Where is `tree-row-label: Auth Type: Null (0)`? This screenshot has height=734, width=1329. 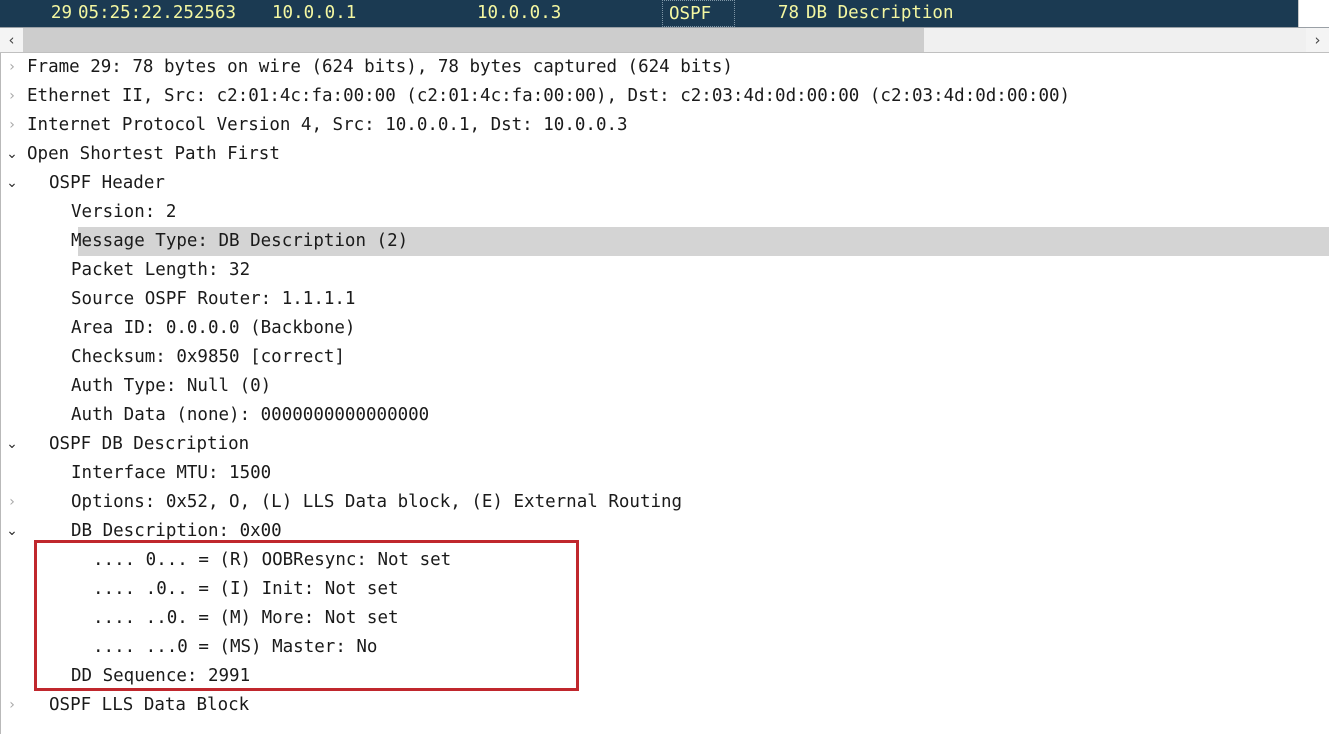 tree-row-label: Auth Type: Null (0) is located at coordinates (171, 386).